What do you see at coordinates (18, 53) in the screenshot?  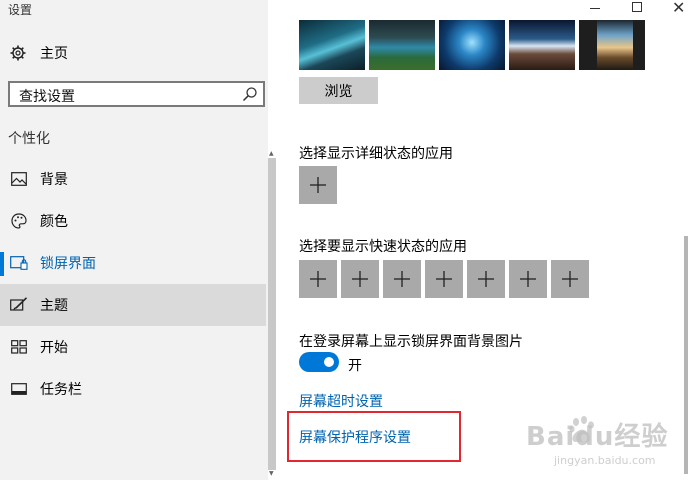 I see `gear-icon` at bounding box center [18, 53].